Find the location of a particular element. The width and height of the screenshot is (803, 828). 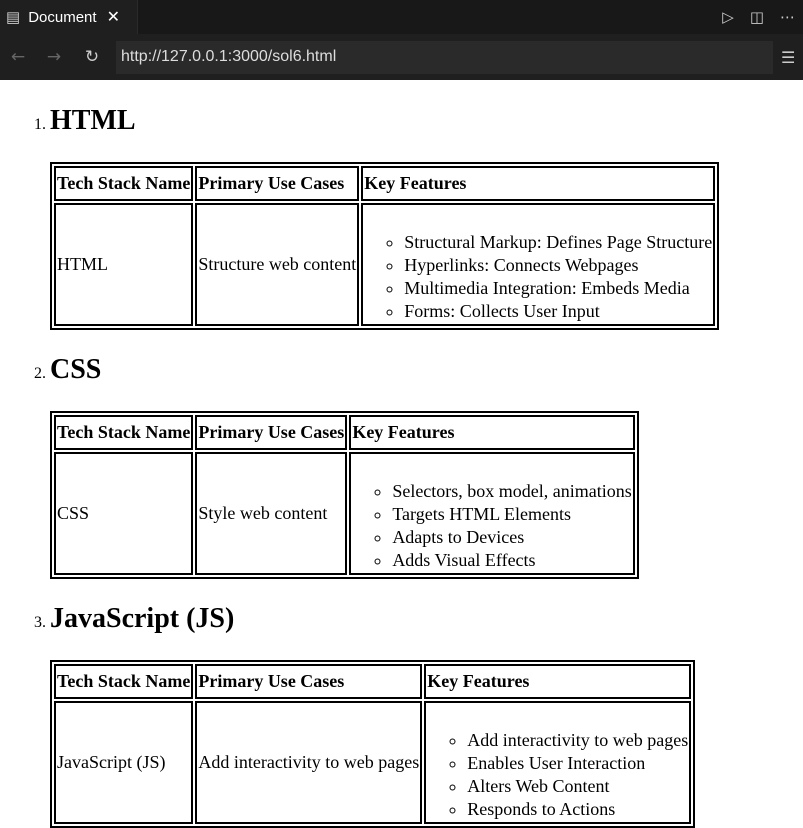

preview-icon: ▤ is located at coordinates (13, 17).